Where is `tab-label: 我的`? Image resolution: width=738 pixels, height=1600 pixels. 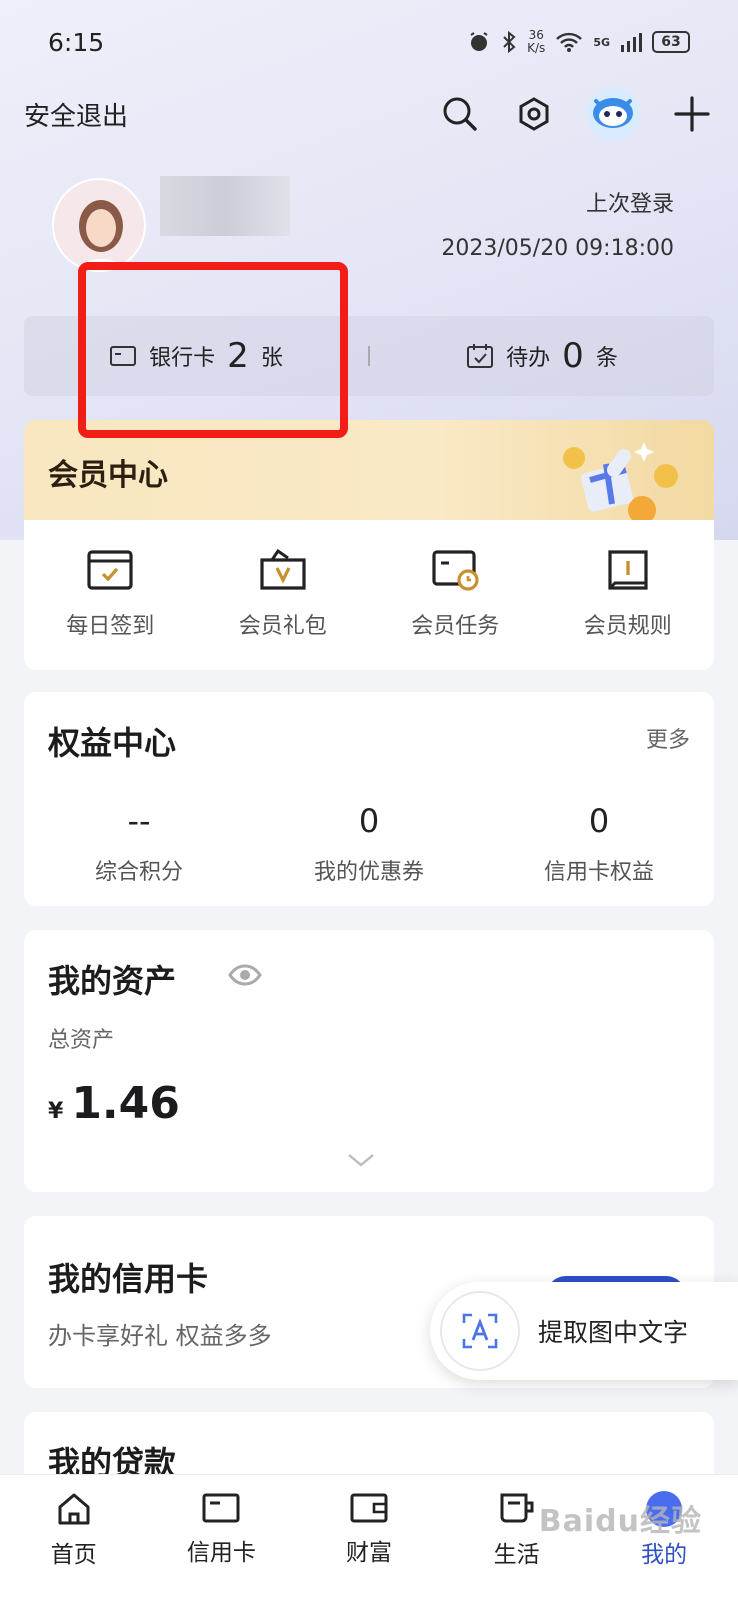 tab-label: 我的 is located at coordinates (664, 1555).